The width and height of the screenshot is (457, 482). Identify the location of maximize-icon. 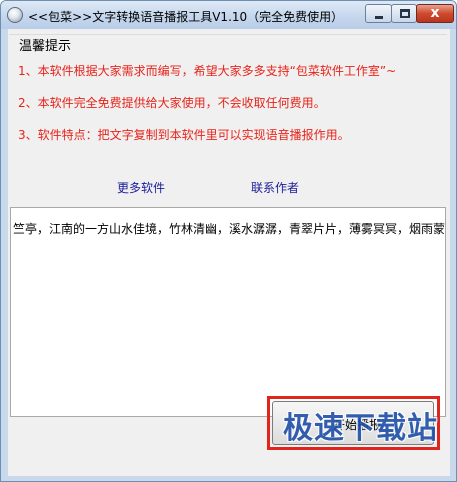
(405, 13).